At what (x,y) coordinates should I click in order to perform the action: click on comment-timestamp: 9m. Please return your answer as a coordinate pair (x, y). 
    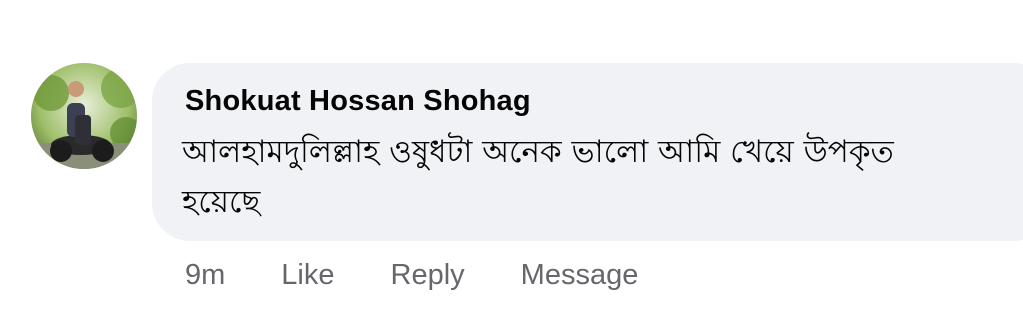
    Looking at the image, I should click on (205, 275).